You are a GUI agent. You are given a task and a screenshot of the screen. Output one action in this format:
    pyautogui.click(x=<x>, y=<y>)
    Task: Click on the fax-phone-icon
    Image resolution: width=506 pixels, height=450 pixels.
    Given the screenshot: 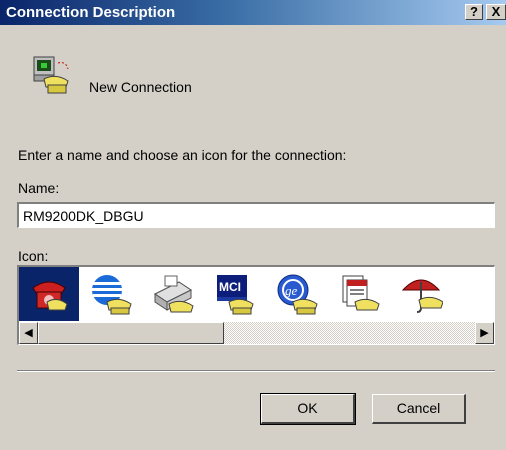 What is the action you would take?
    pyautogui.click(x=174, y=294)
    